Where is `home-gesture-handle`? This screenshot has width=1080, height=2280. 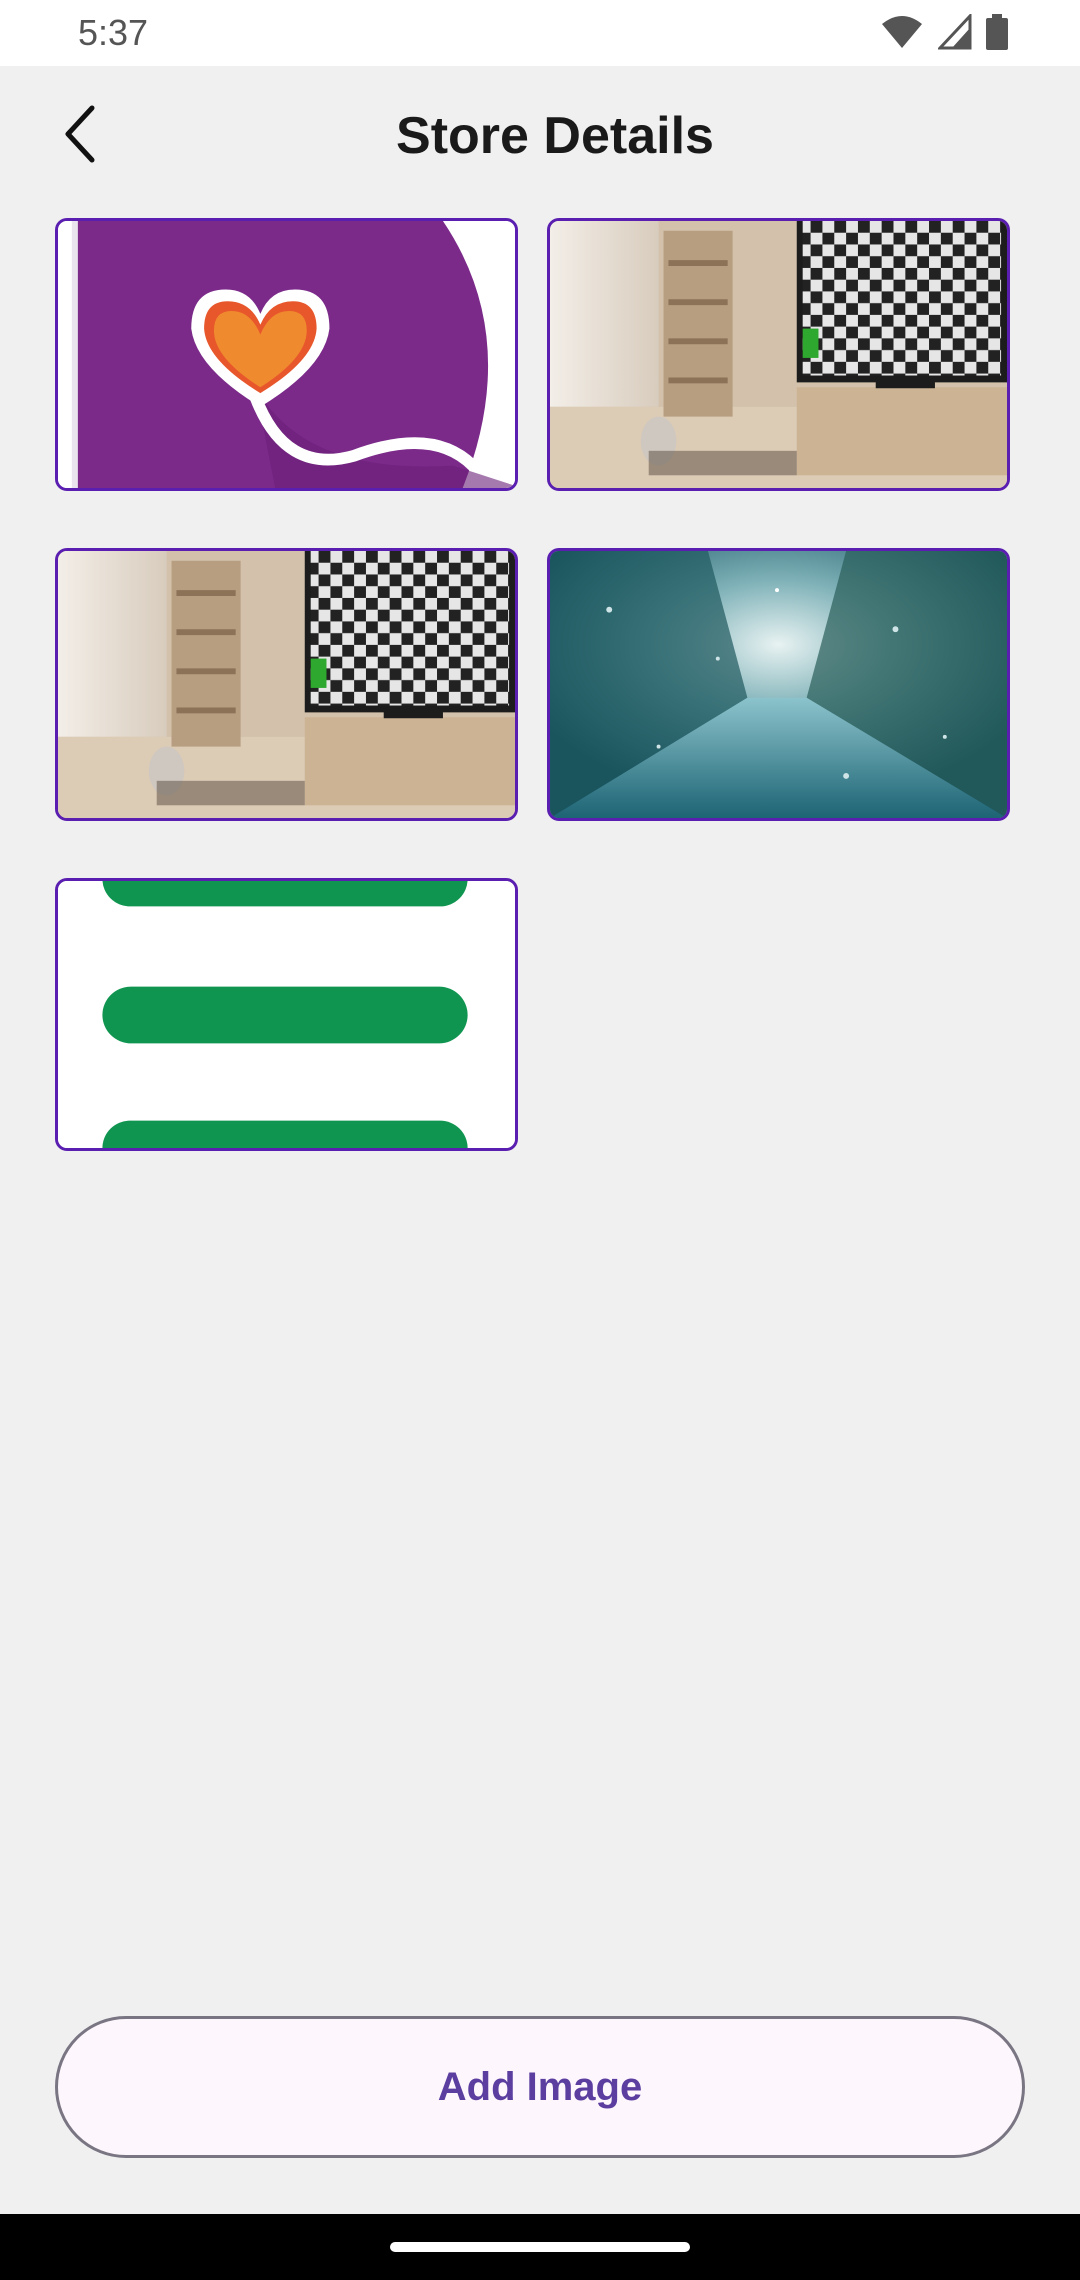 home-gesture-handle is located at coordinates (540, 2247).